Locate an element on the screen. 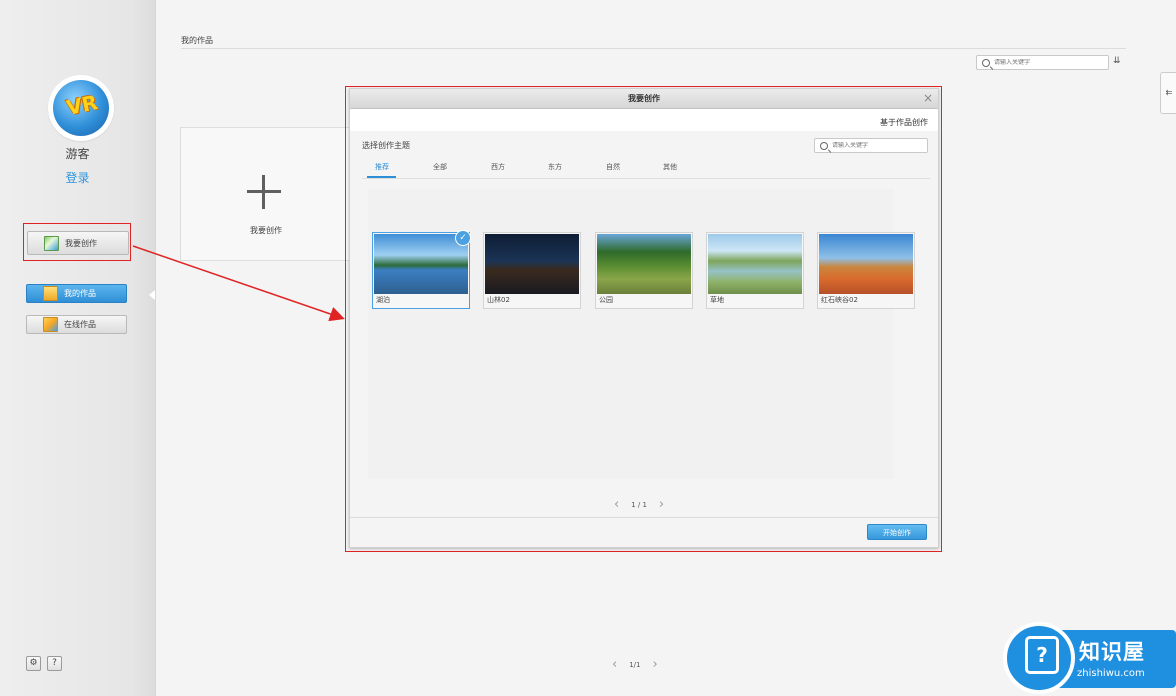  tab-eastern: 东方 is located at coordinates (555, 167).